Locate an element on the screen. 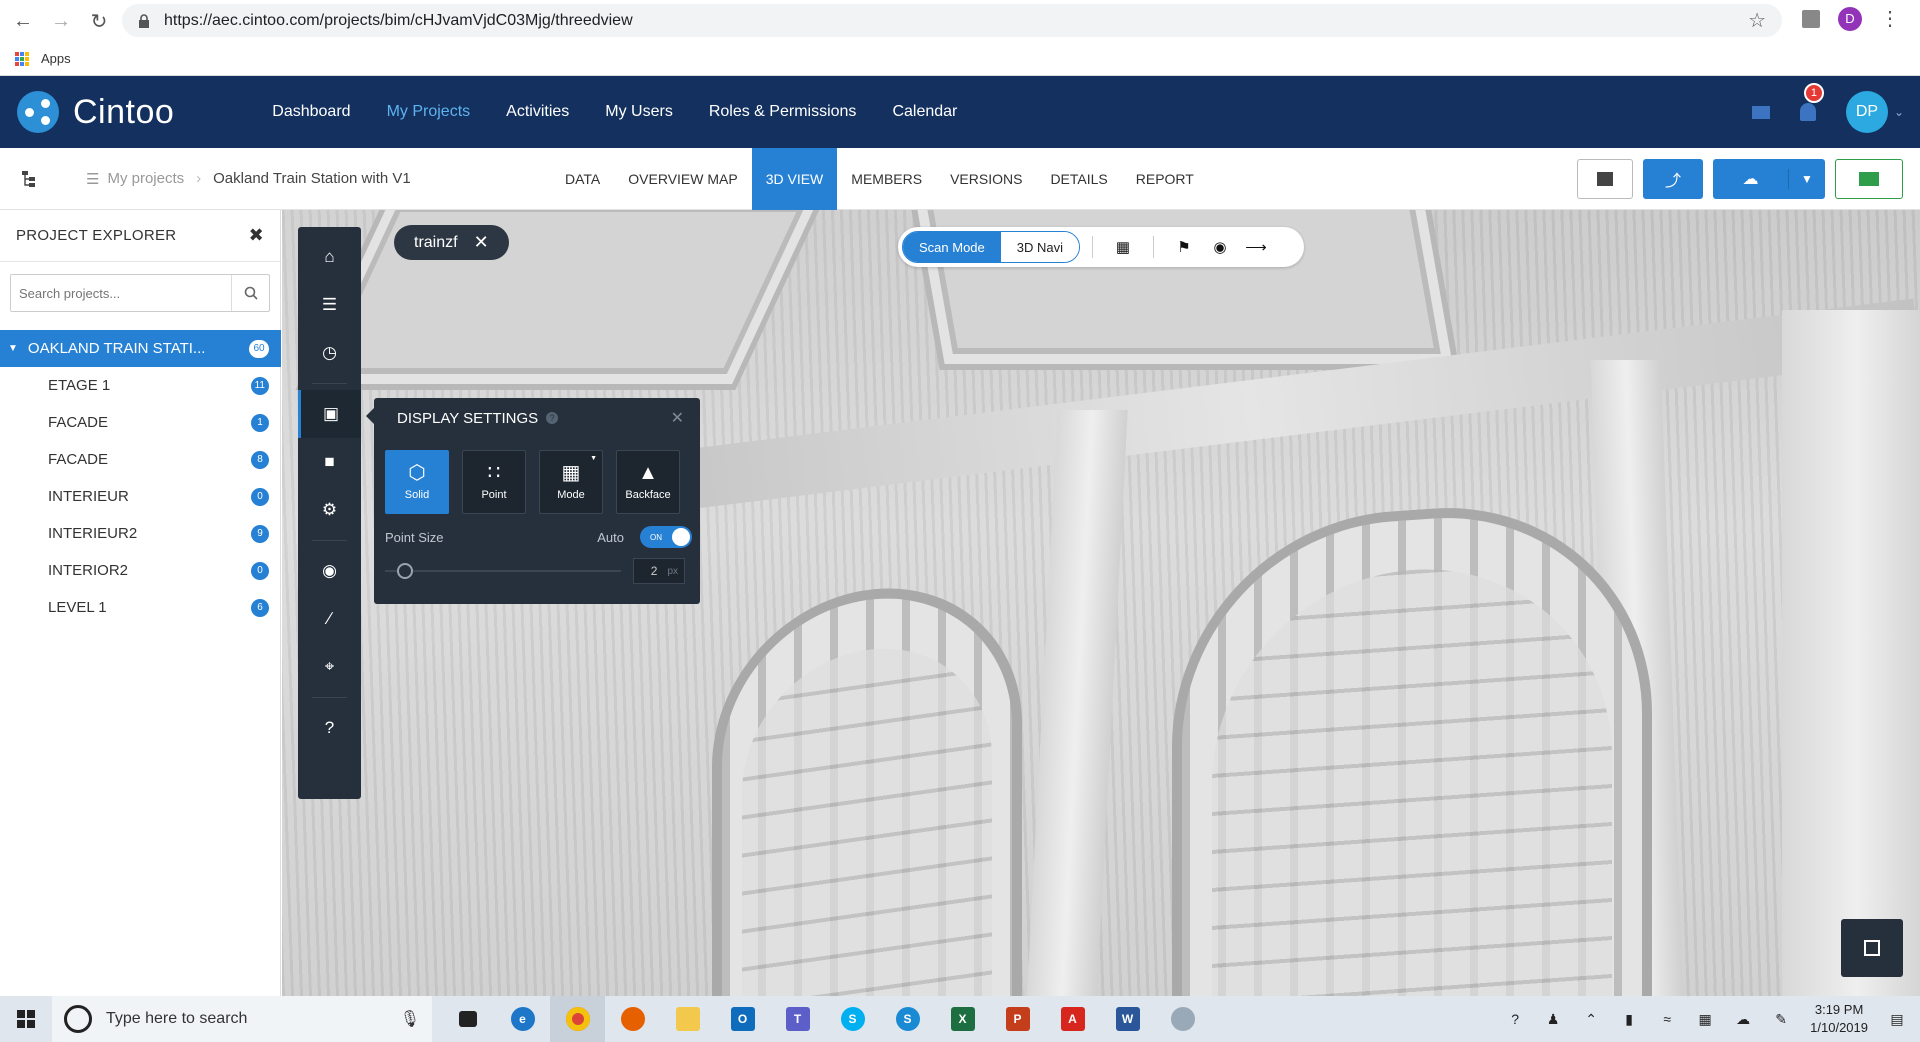  nav-my-projects: My Projects is located at coordinates (429, 112).